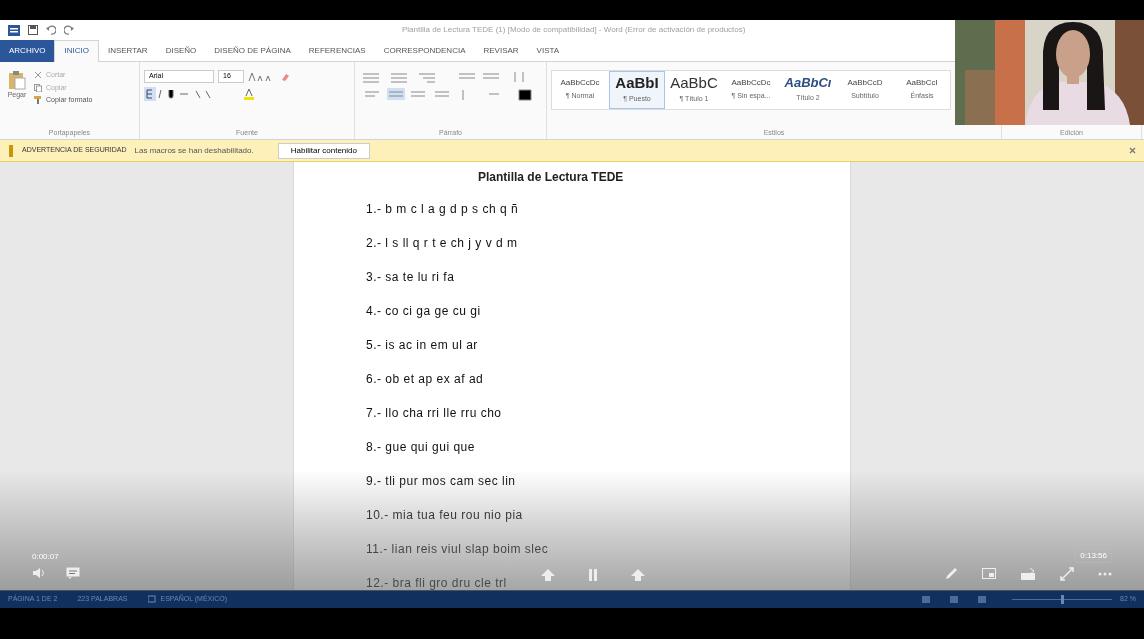 The height and width of the screenshot is (639, 1144). Describe the element at coordinates (46, 557) in the screenshot. I see `elapsed-time: 0:00:07` at that location.